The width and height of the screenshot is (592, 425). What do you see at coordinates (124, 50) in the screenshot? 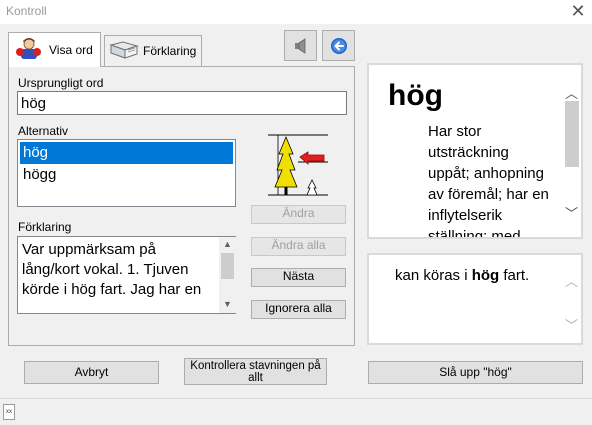
I see `book-icon` at bounding box center [124, 50].